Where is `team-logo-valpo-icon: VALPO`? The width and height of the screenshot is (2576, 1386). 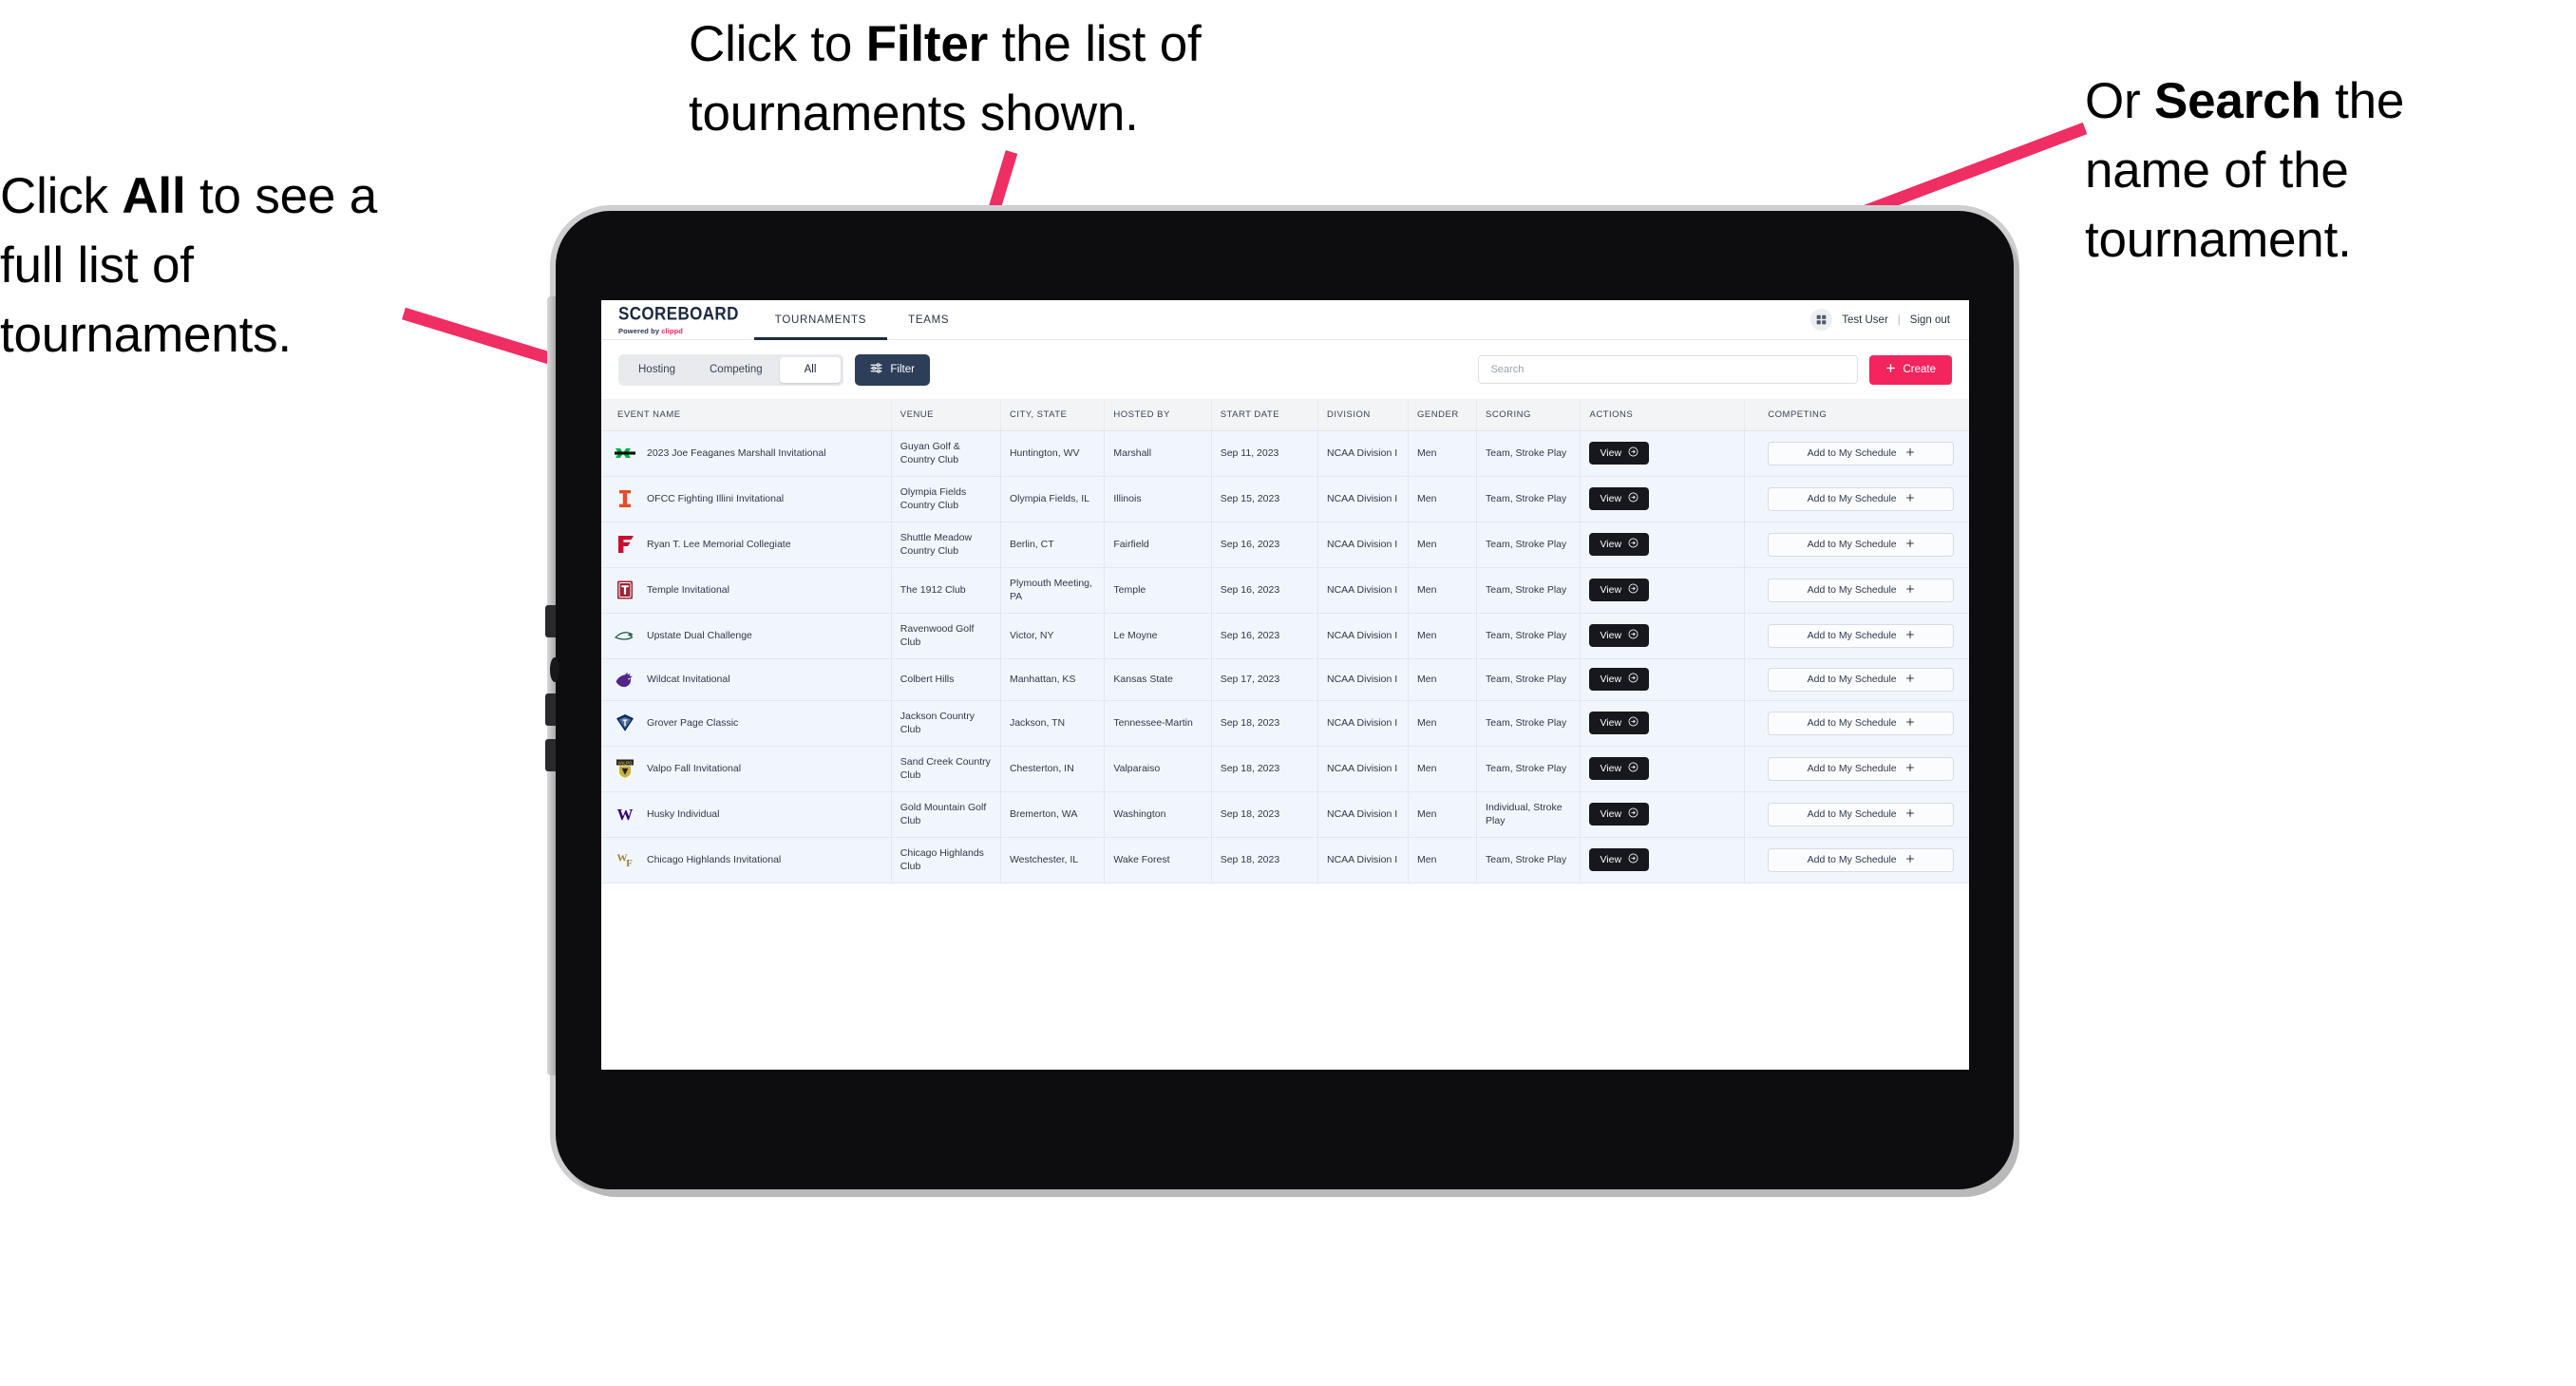
team-logo-valpo-icon: VALPO is located at coordinates (625, 768).